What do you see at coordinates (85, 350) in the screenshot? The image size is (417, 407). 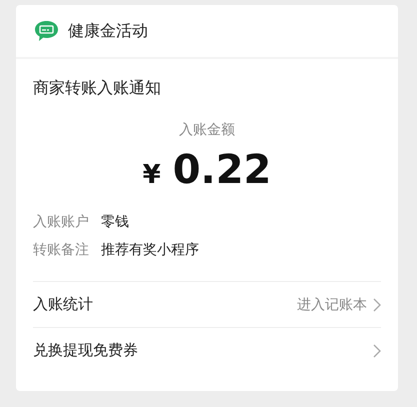 I see `row-label: 兑换提现免费券` at bounding box center [85, 350].